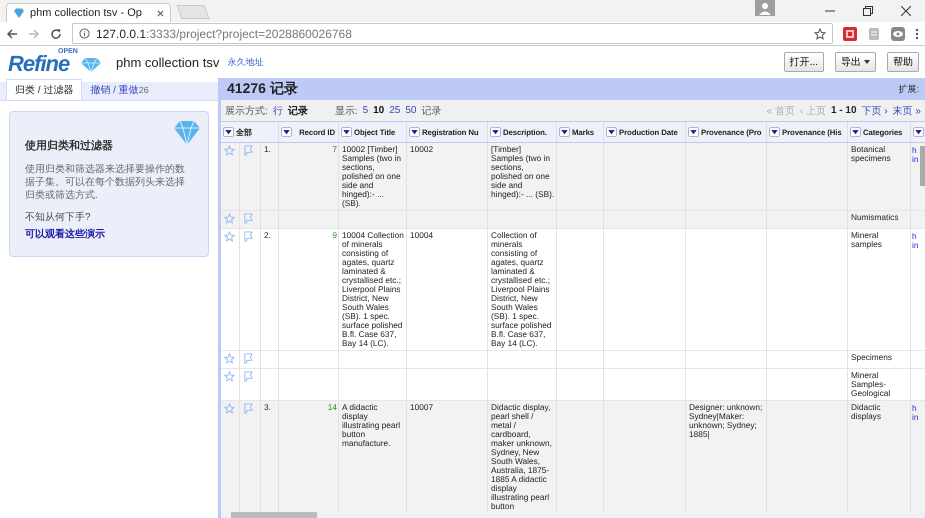  Describe the element at coordinates (12, 34) in the screenshot. I see `back-icon` at that location.